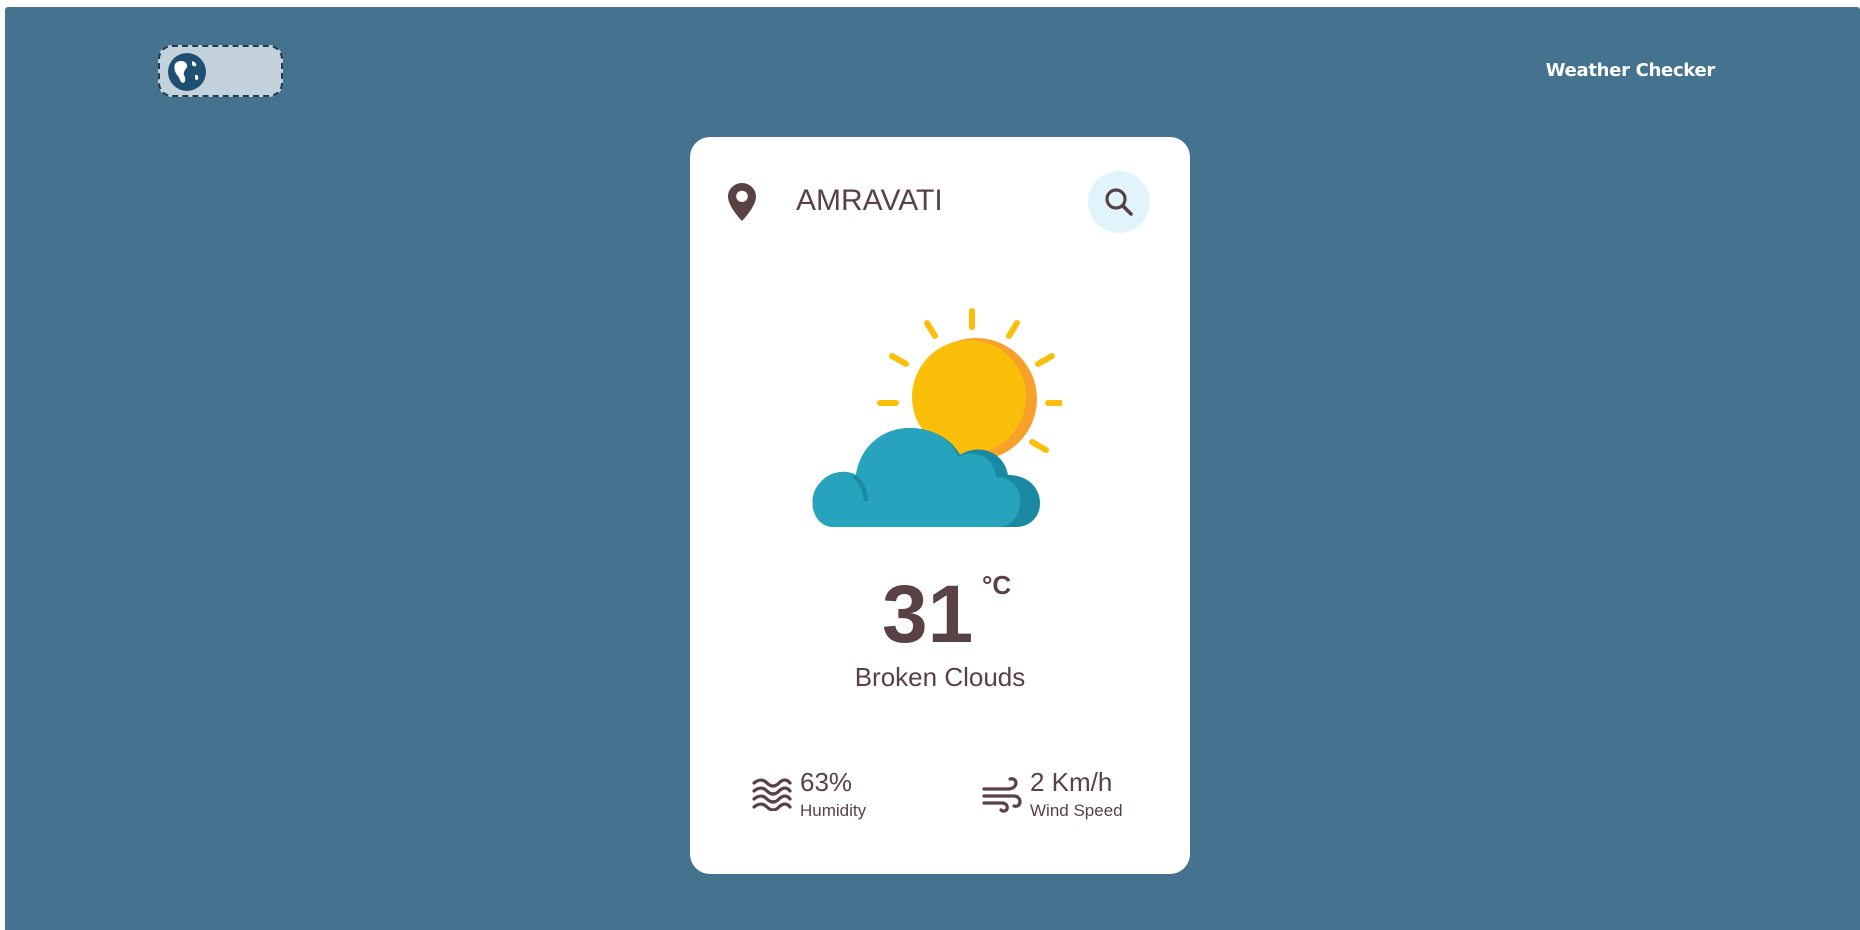 The image size is (1860, 930). I want to click on globe-icon, so click(187, 72).